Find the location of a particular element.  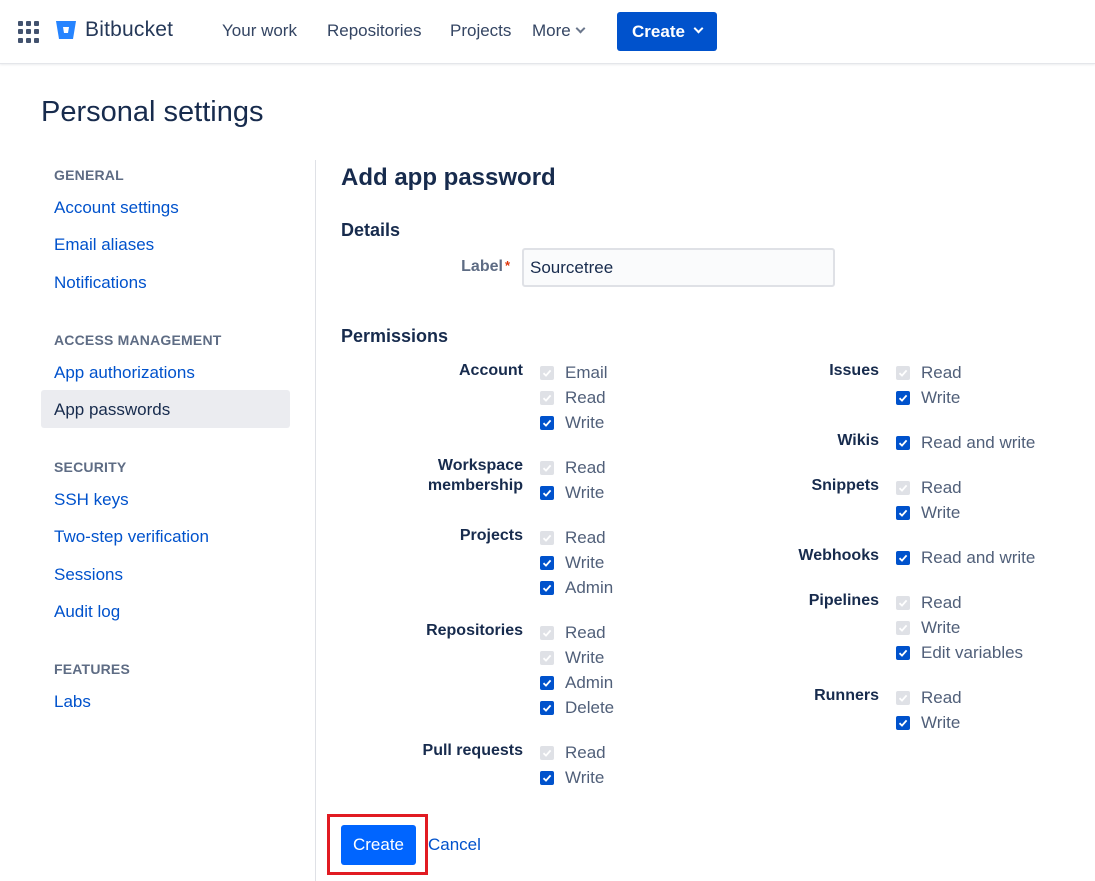

required-marker: * is located at coordinates (507, 265).